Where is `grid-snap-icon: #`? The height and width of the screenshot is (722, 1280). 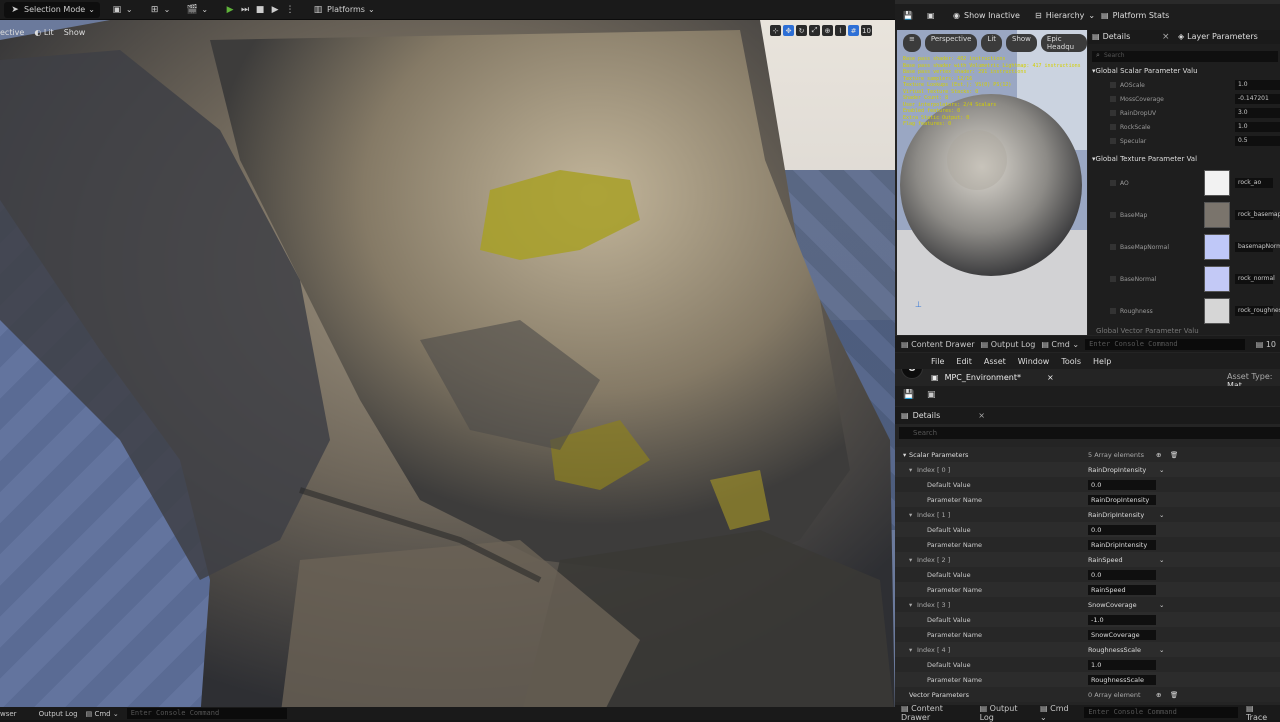
grid-snap-icon: # is located at coordinates (853, 30).